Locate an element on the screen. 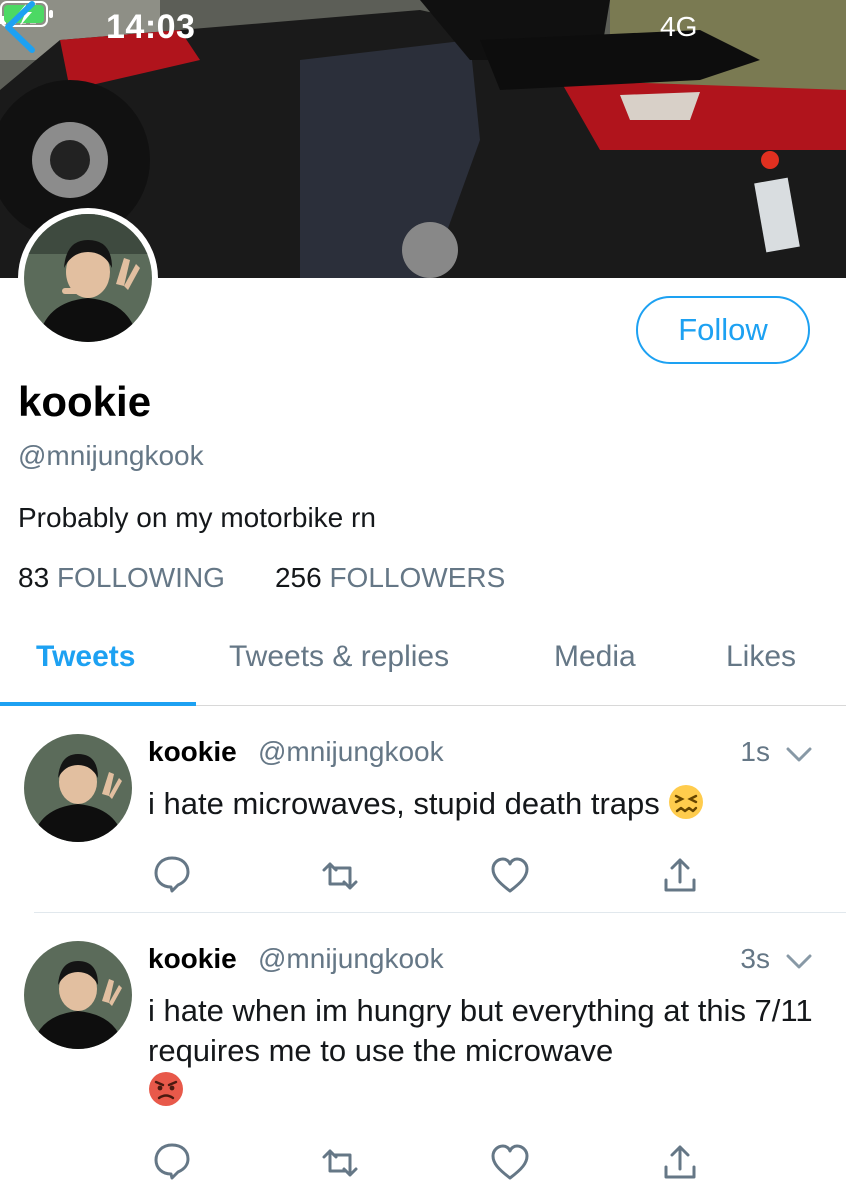 The width and height of the screenshot is (846, 1200). status-bar: 14:03 4G is located at coordinates (423, 26).